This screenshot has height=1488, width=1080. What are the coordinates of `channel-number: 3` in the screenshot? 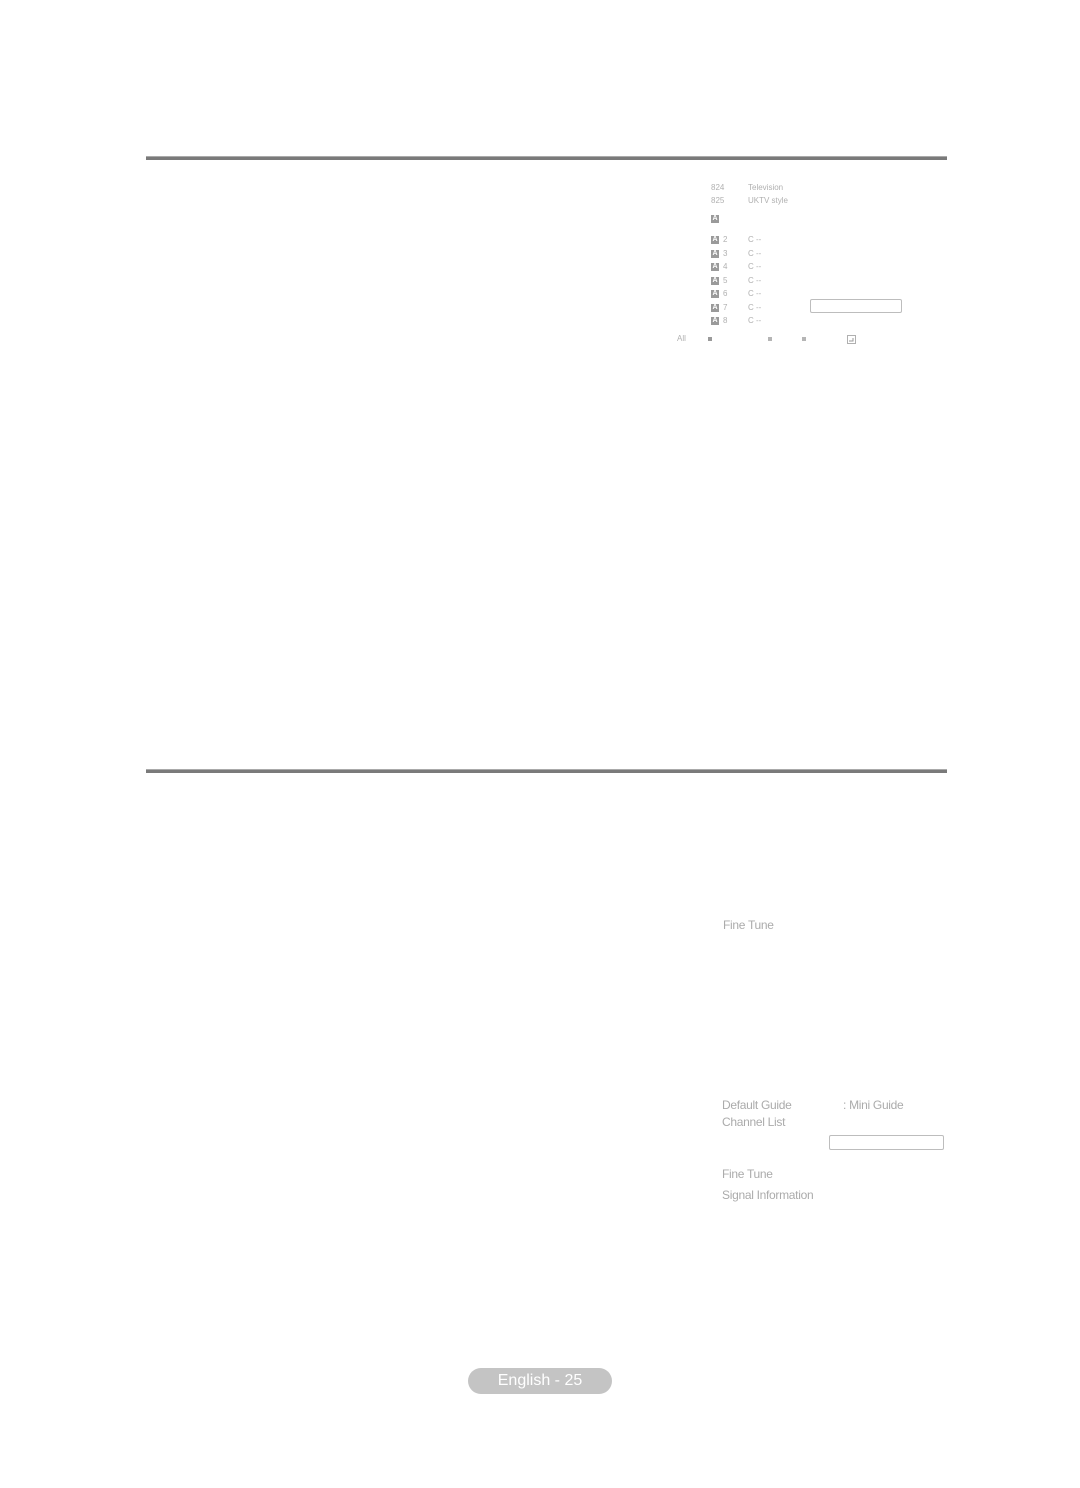 It's located at (725, 253).